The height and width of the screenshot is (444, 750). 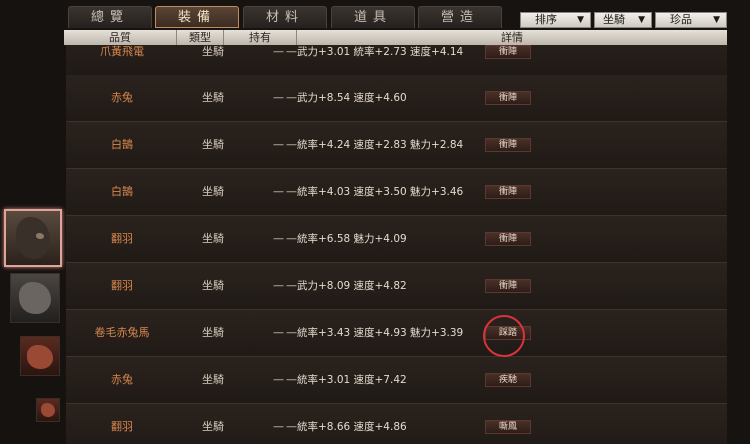 I want to click on mount-thumbnail-selected, so click(x=33, y=238).